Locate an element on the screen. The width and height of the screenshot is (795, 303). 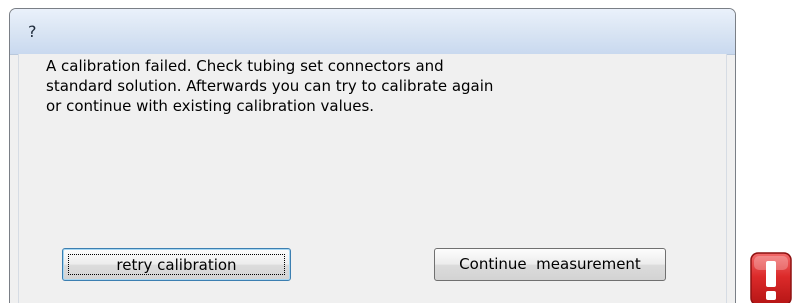
continue-measurement-button: Continue measurement is located at coordinates (550, 264).